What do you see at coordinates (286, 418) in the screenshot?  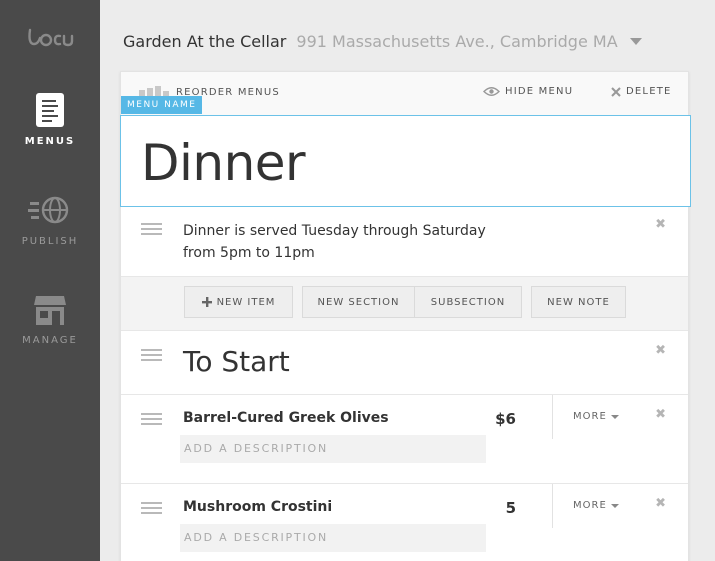 I see `item-name: Barrel-Cured Greek Olives` at bounding box center [286, 418].